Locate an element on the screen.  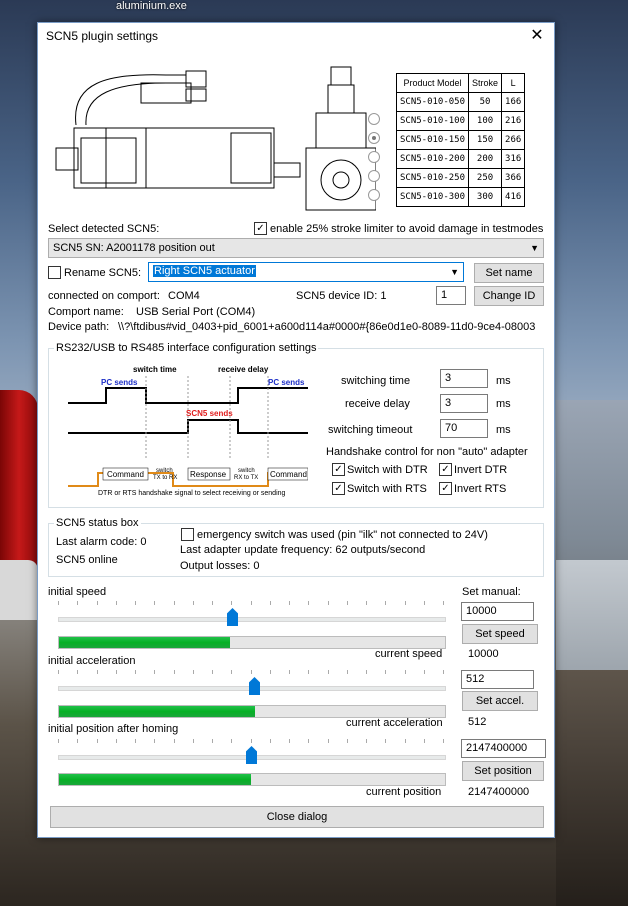
switch-text-2: switch is located at coordinates (246, 471).